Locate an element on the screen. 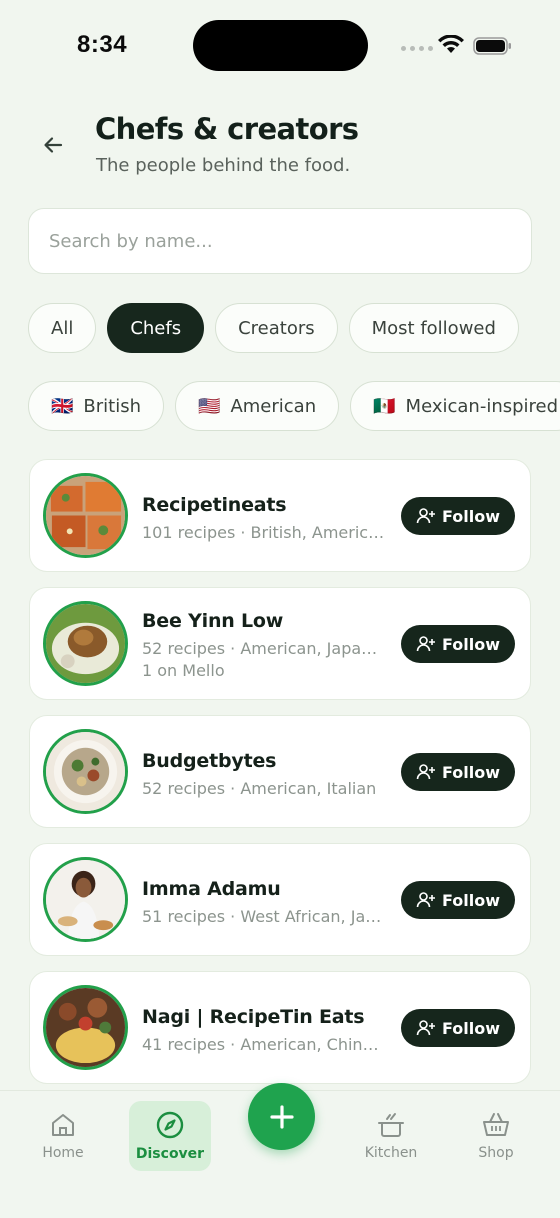 Image resolution: width=560 pixels, height=1218 pixels. filter-chips: All Chefs Creators Most followed is located at coordinates (273, 328).